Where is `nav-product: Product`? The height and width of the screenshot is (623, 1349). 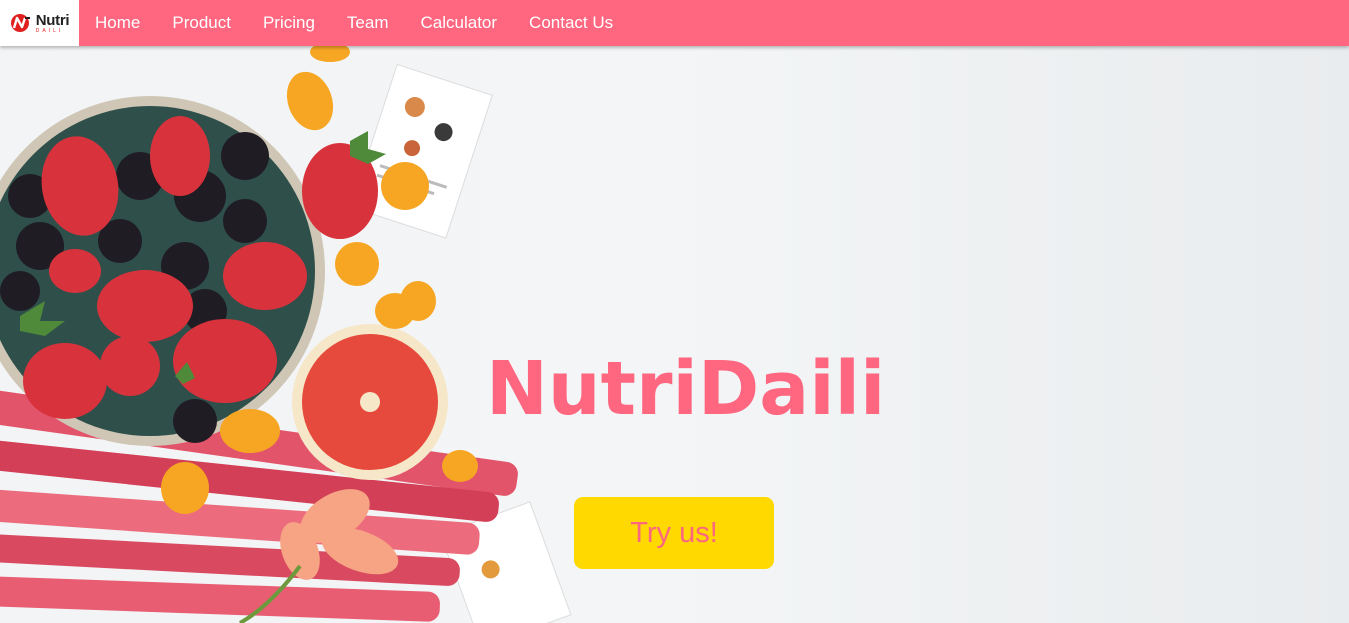 nav-product: Product is located at coordinates (201, 23).